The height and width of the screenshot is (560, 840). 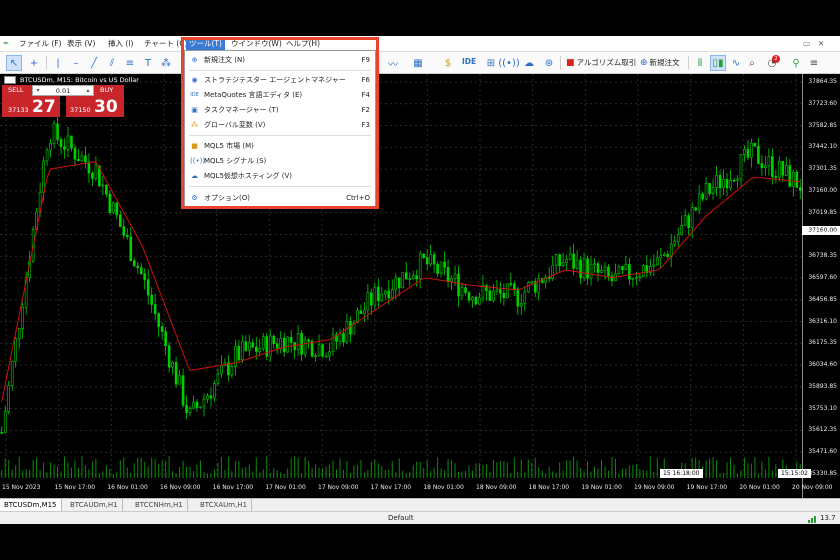 What do you see at coordinates (822, 386) in the screenshot?
I see `price-tick-label: 35893.85` at bounding box center [822, 386].